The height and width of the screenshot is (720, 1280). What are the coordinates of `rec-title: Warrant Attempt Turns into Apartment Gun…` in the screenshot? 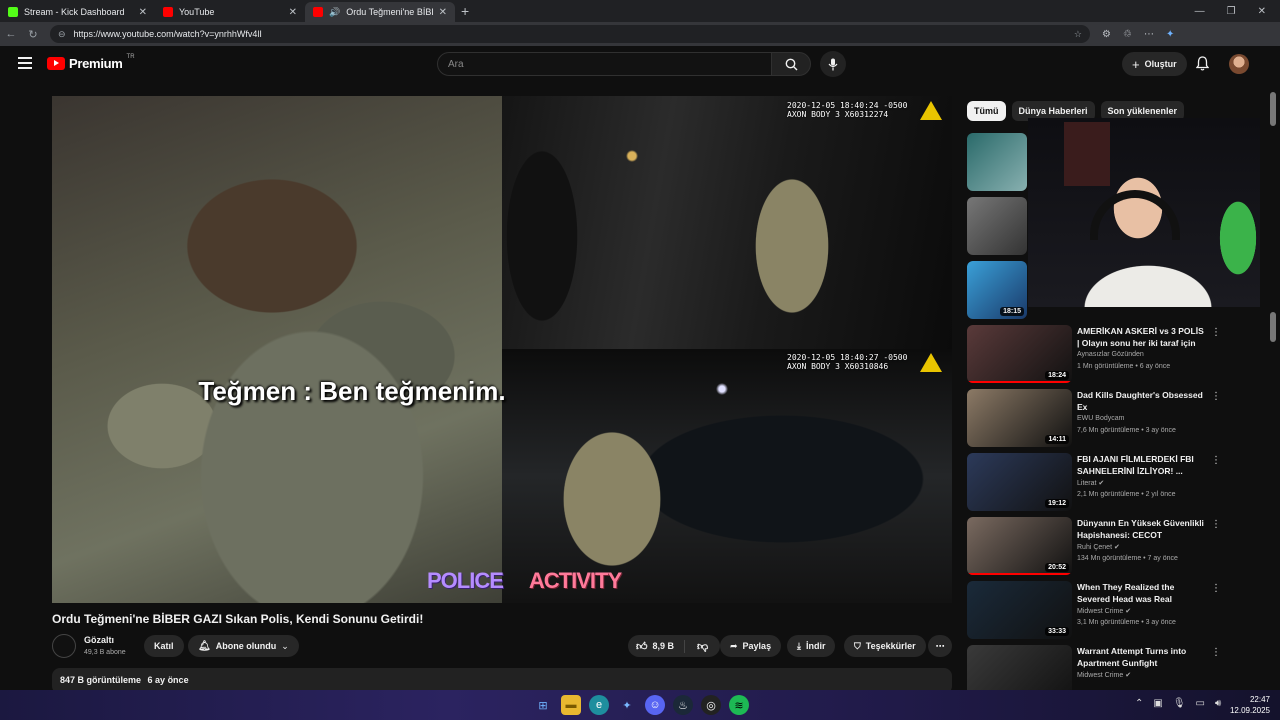 It's located at (1142, 657).